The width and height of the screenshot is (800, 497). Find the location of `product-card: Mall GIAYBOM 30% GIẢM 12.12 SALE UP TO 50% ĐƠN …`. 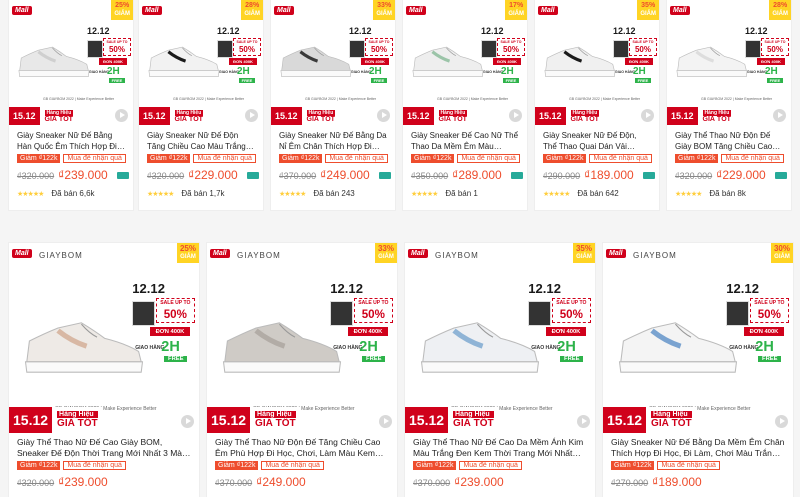

product-card: Mall GIAYBOM 30% GIẢM 12.12 SALE UP TO 50% ĐƠN … is located at coordinates (698, 370).